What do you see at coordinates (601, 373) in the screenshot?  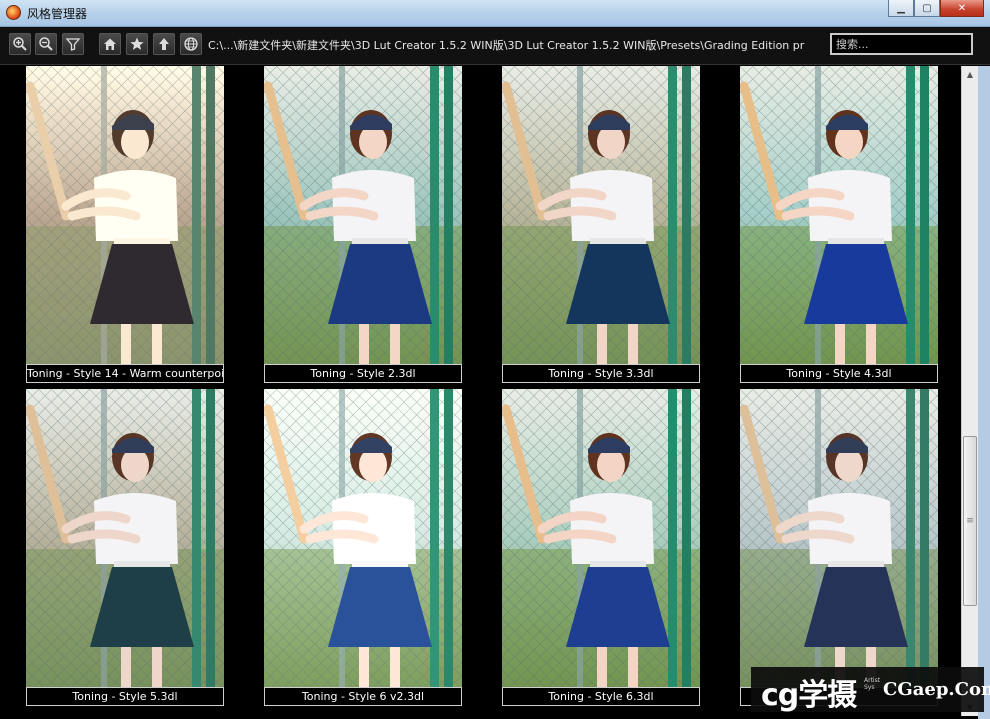 I see `preset-caption: Toning - Style 3.3dl` at bounding box center [601, 373].